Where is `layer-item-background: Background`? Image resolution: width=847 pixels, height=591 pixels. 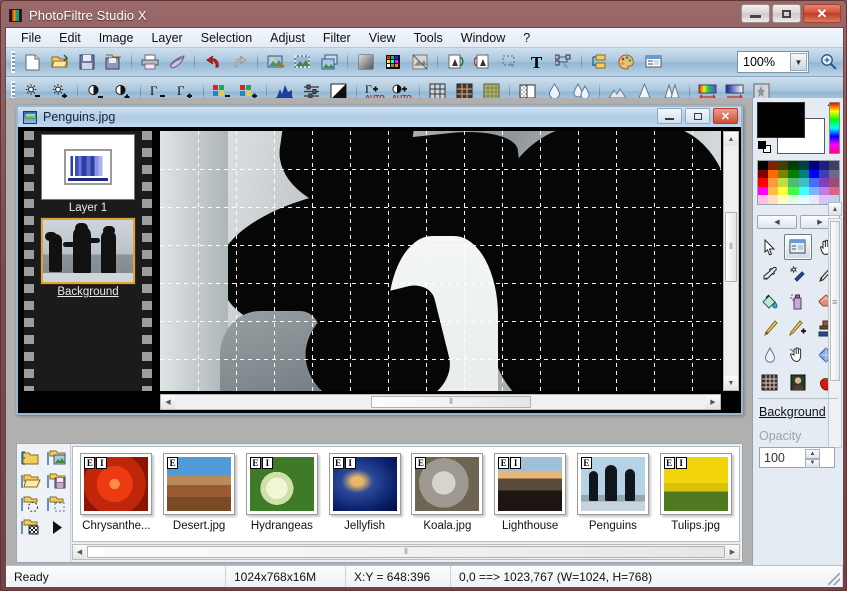 layer-item-background: Background is located at coordinates (88, 257).